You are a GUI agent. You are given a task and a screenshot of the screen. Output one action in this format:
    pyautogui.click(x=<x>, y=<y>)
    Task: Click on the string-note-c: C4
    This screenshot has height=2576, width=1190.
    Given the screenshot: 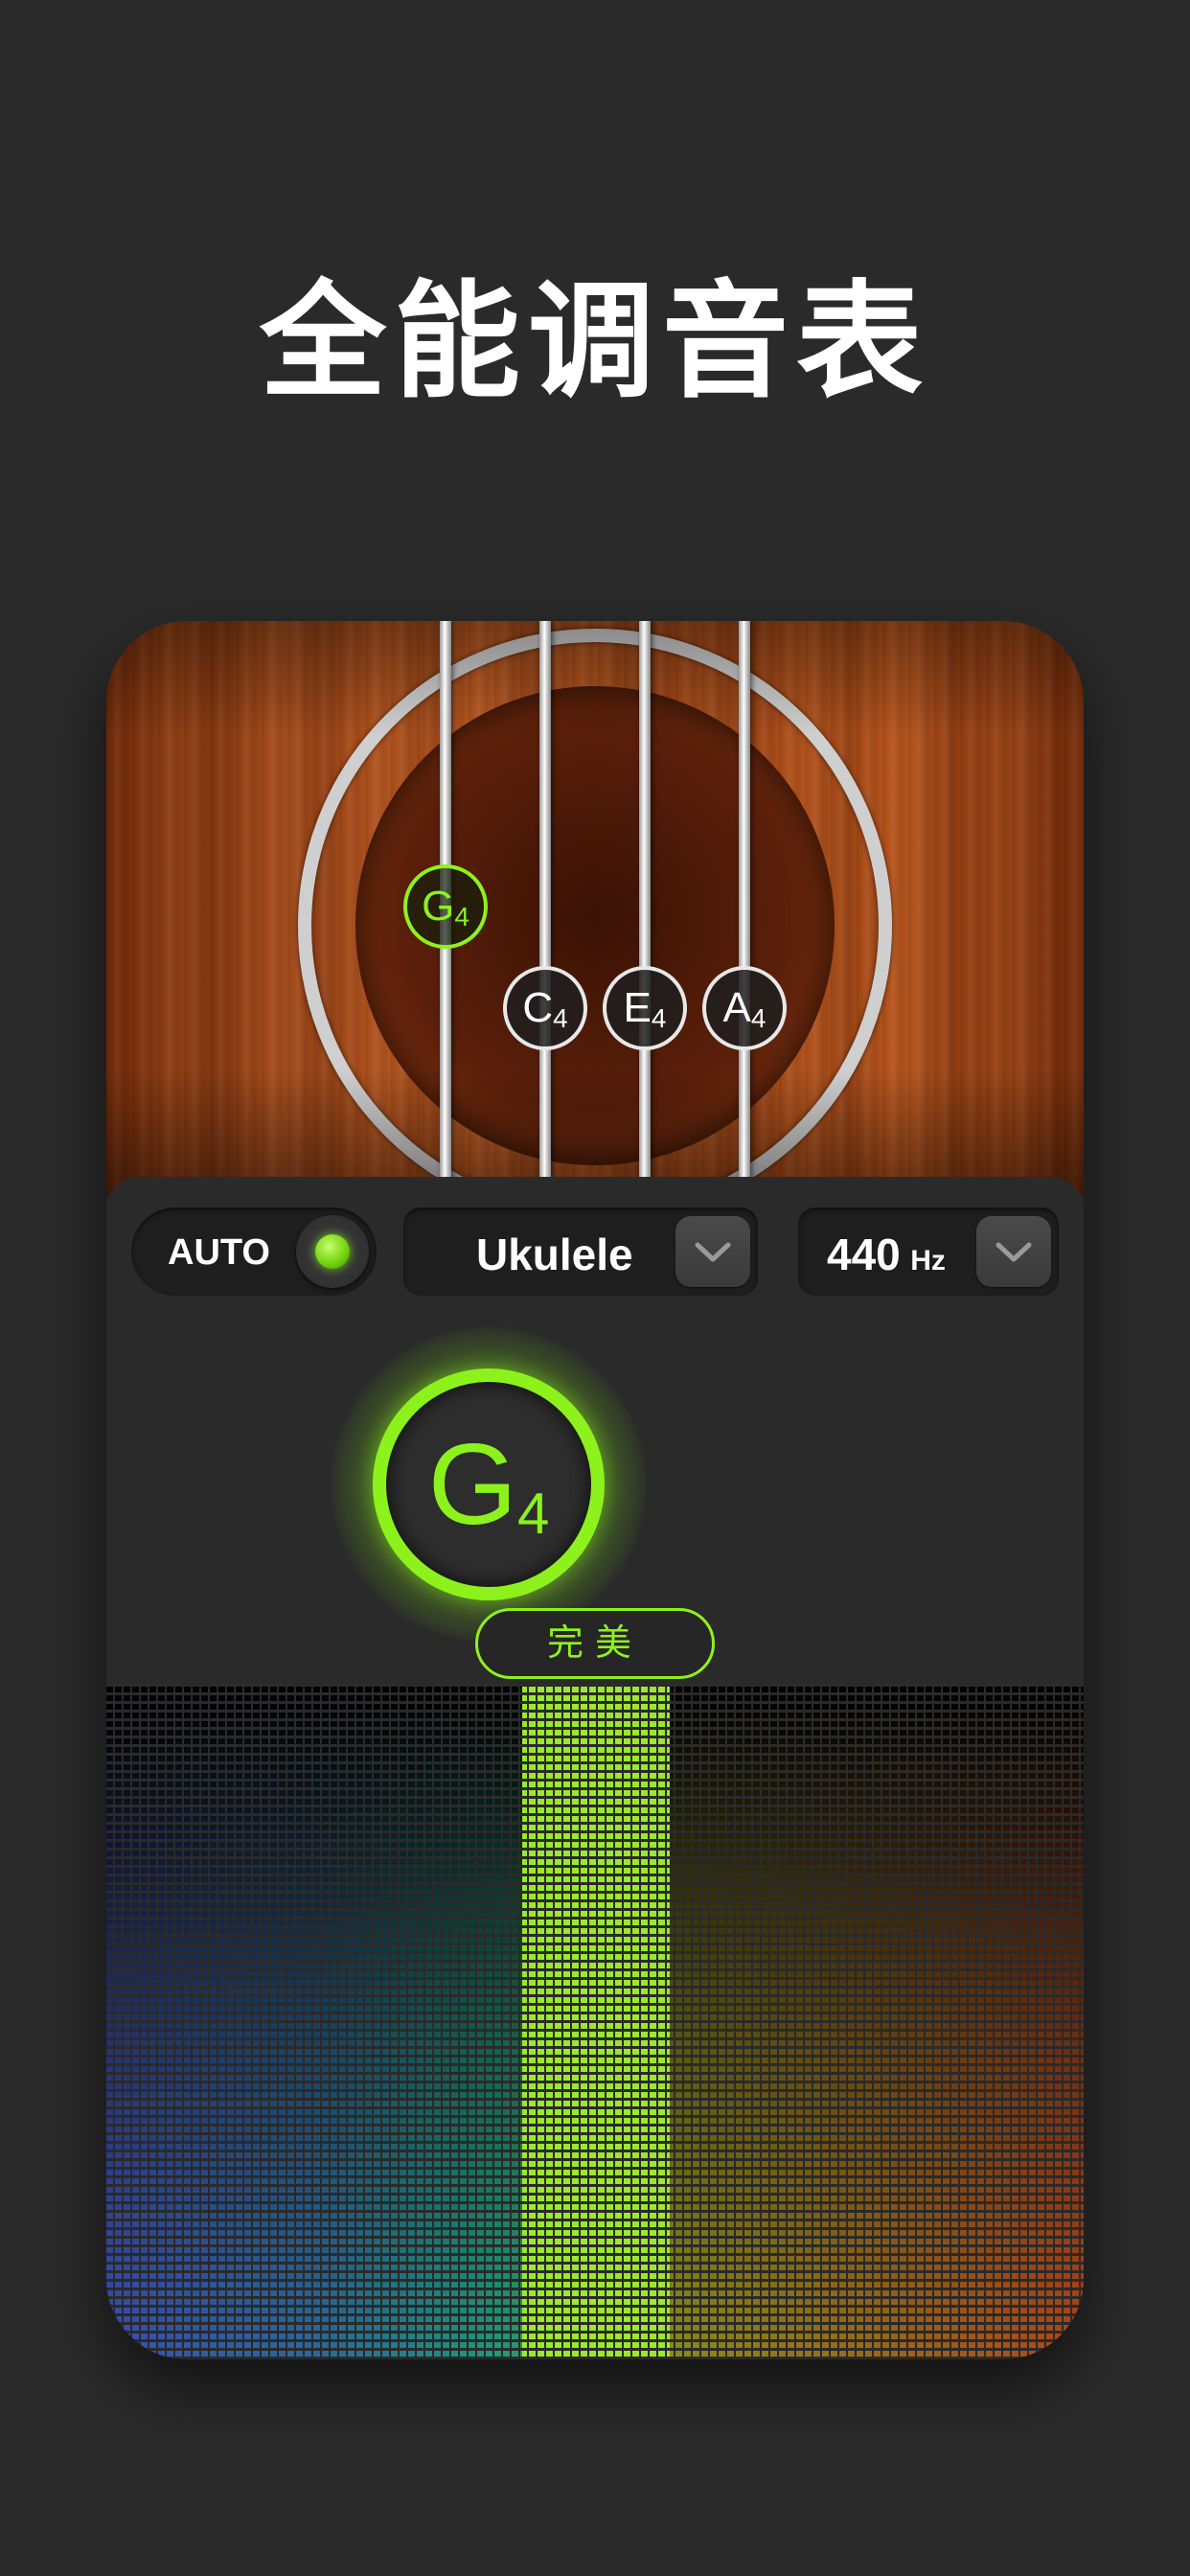 What is the action you would take?
    pyautogui.click(x=545, y=1008)
    